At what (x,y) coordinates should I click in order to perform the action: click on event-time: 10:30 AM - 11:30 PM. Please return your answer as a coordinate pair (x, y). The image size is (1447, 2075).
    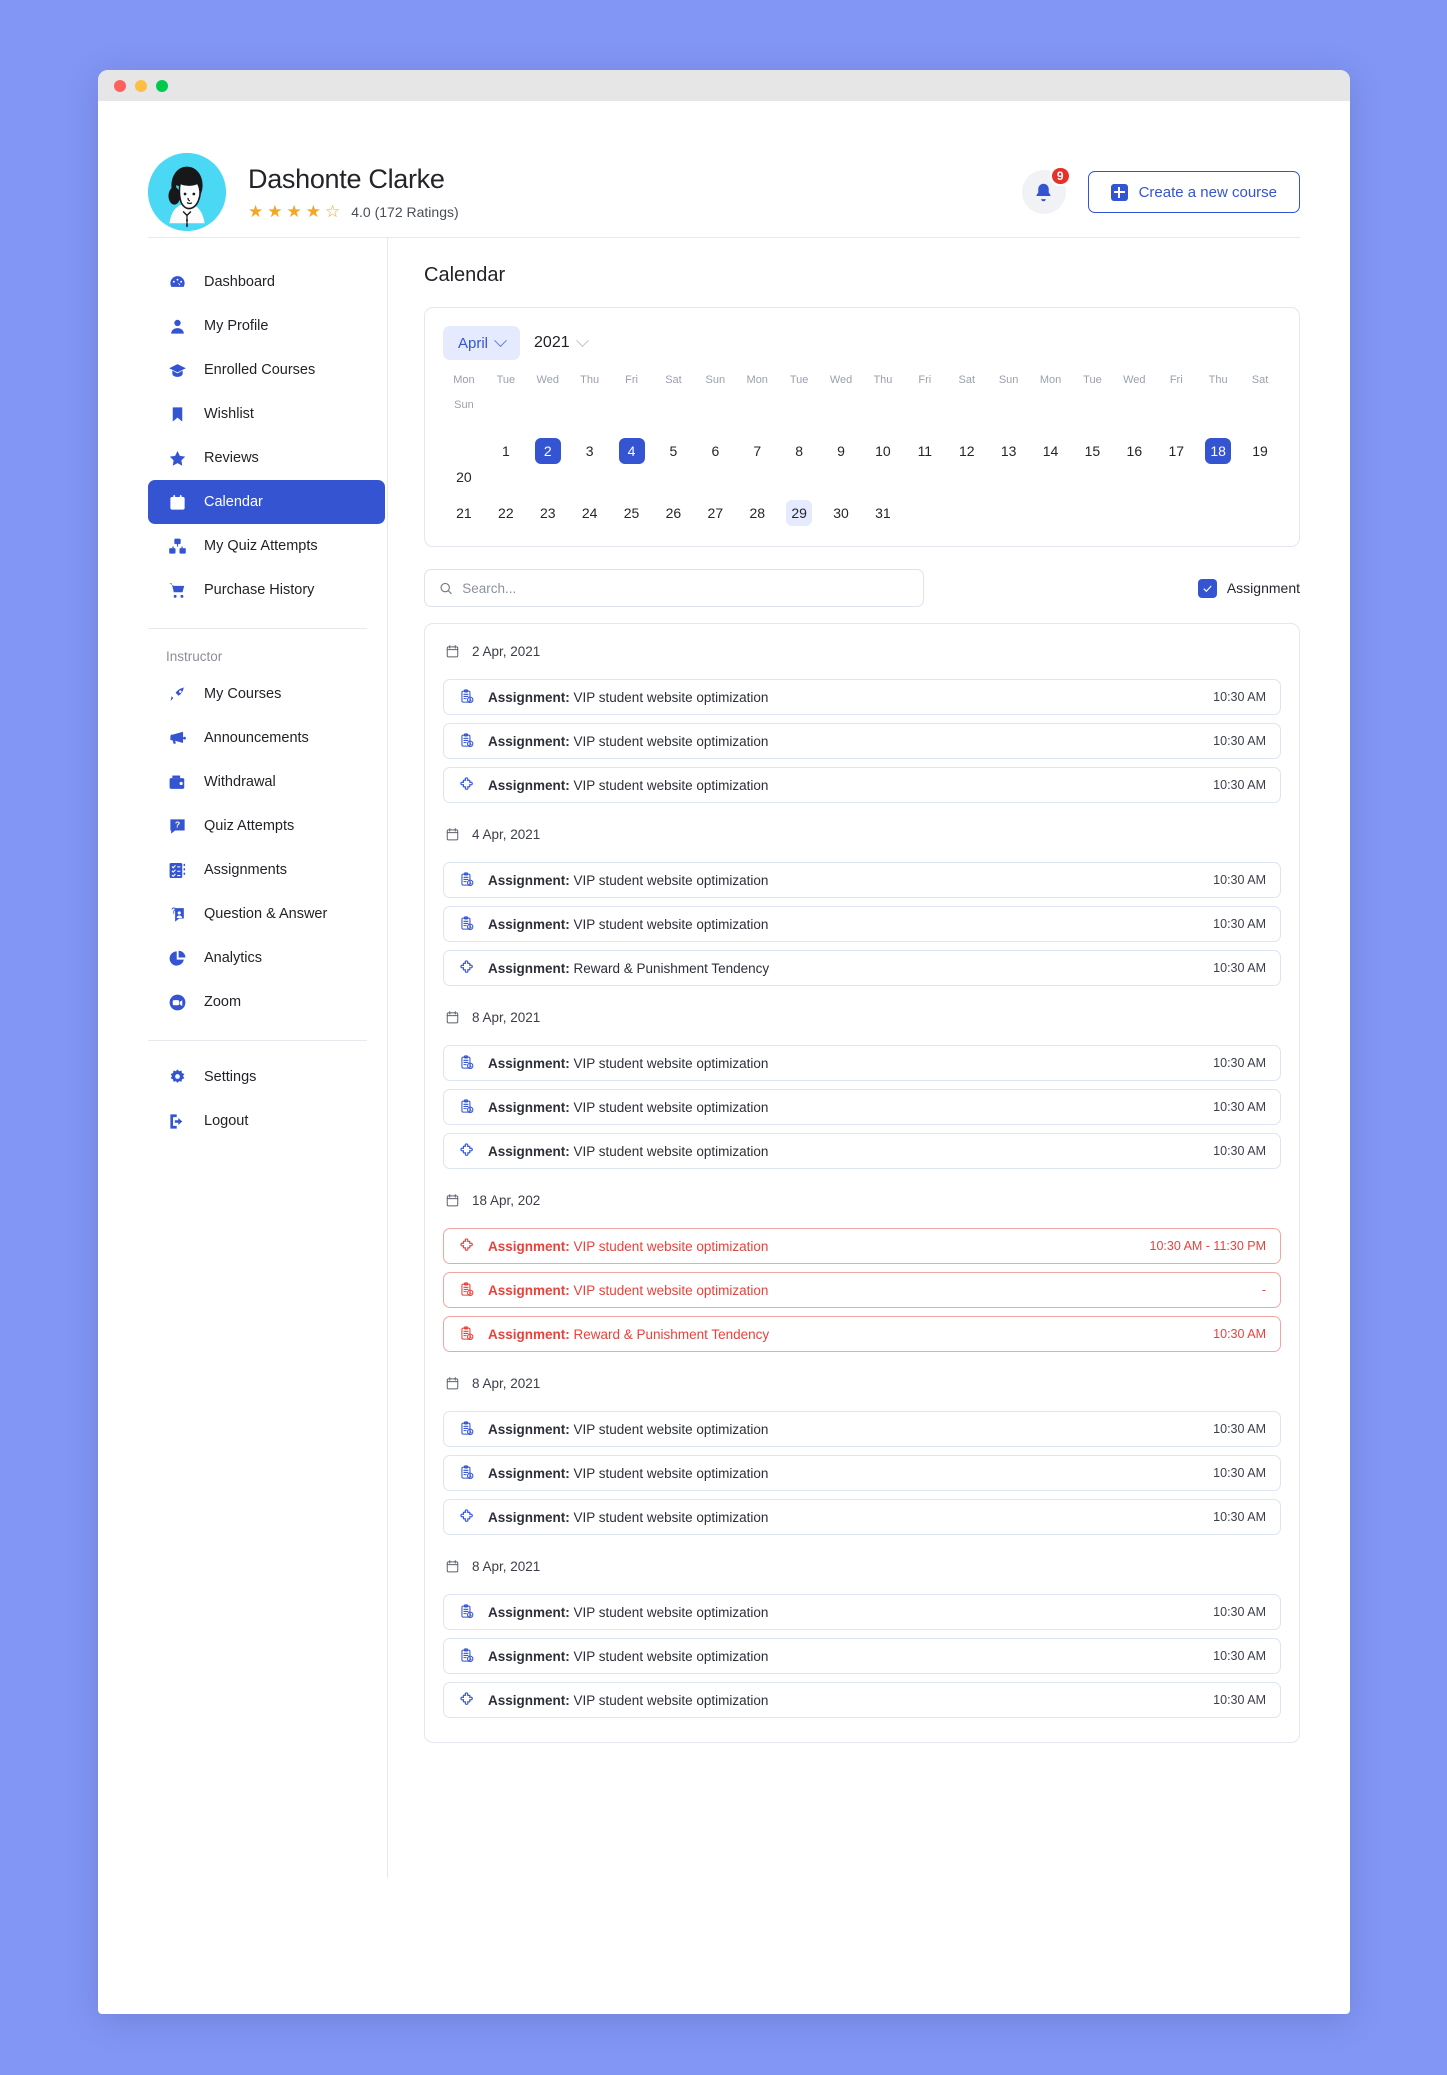
    Looking at the image, I should click on (1208, 1246).